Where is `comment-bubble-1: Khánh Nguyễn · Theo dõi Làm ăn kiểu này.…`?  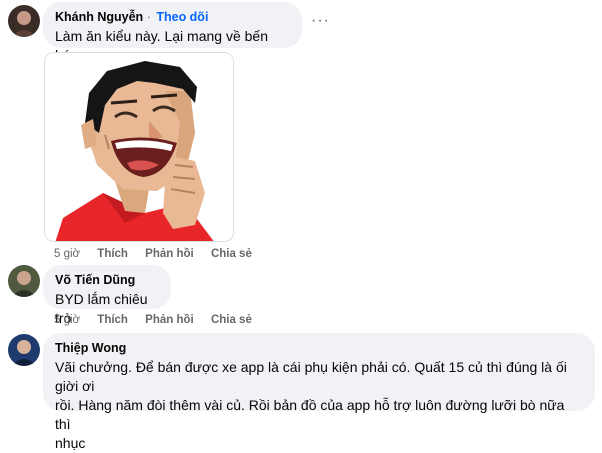
comment-bubble-1: Khánh Nguyễn · Theo dõi Làm ăn kiểu này.… is located at coordinates (172, 32).